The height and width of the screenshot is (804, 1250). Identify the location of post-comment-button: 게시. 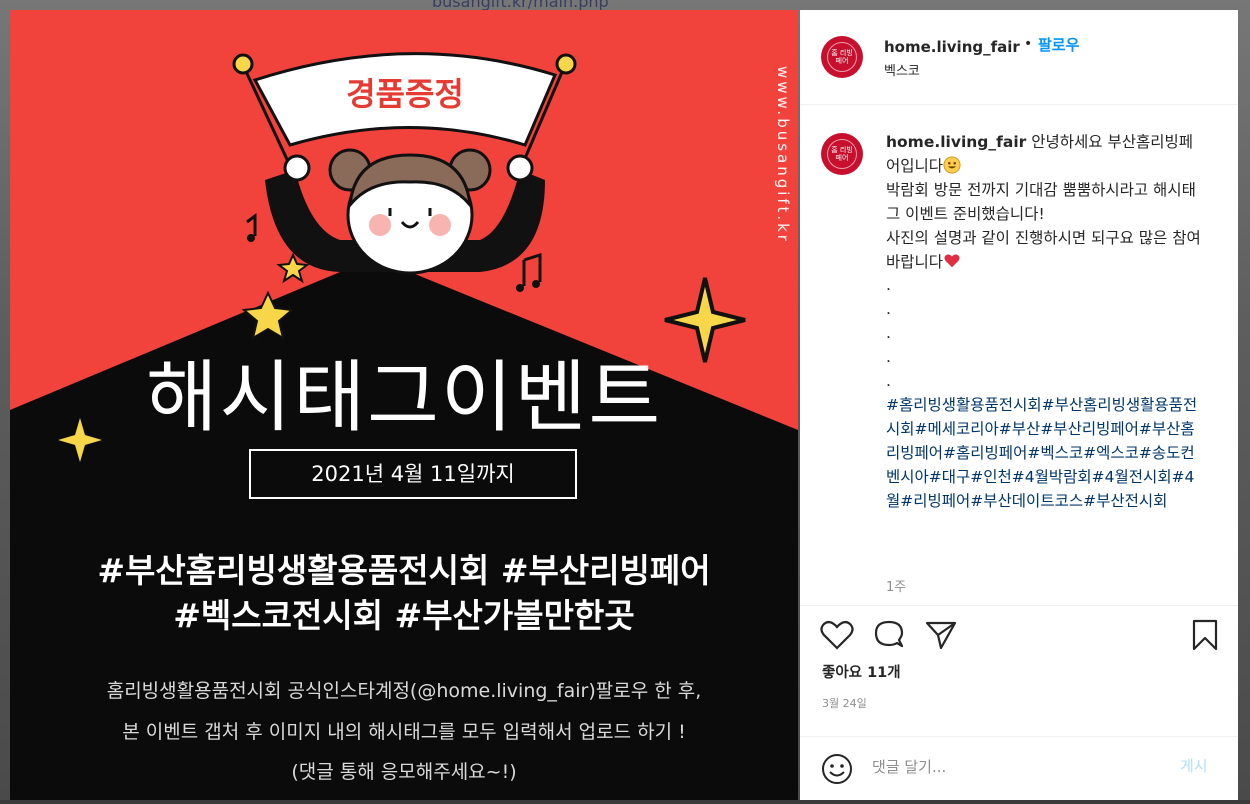
(1194, 765).